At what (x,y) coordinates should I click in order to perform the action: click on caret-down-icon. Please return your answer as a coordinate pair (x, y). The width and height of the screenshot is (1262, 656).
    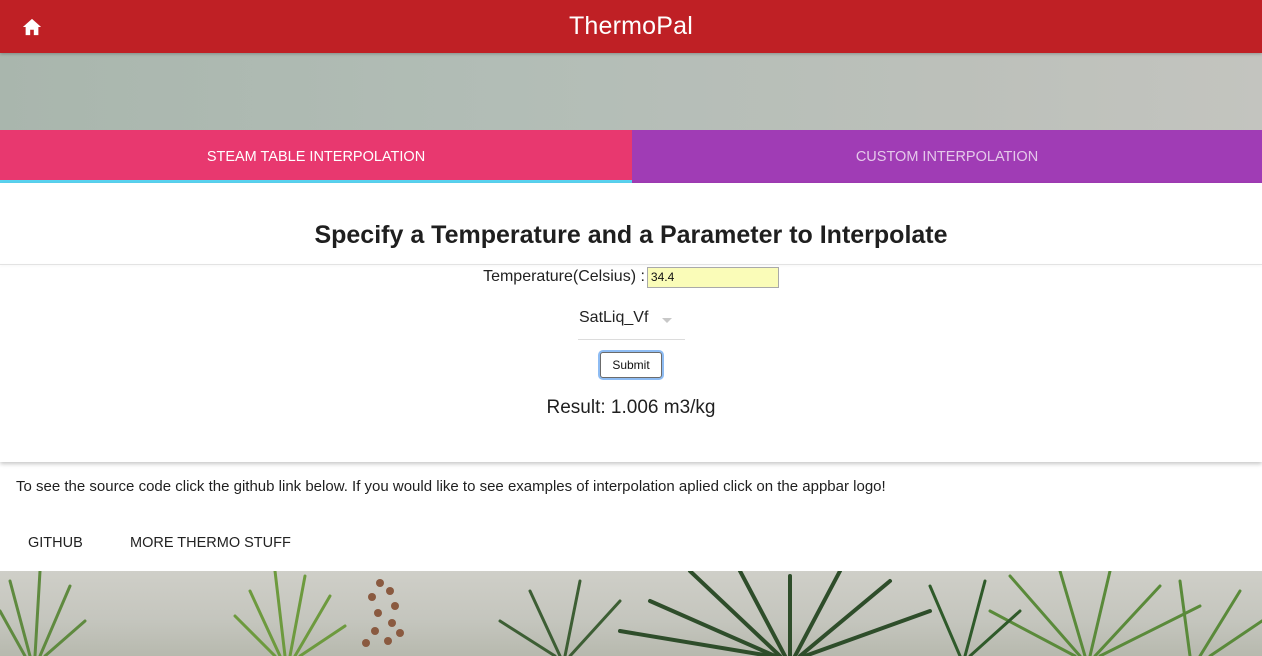
    Looking at the image, I should click on (667, 320).